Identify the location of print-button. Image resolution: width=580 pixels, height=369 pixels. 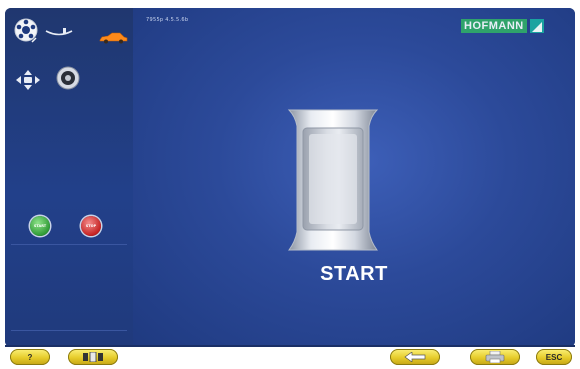
(495, 357).